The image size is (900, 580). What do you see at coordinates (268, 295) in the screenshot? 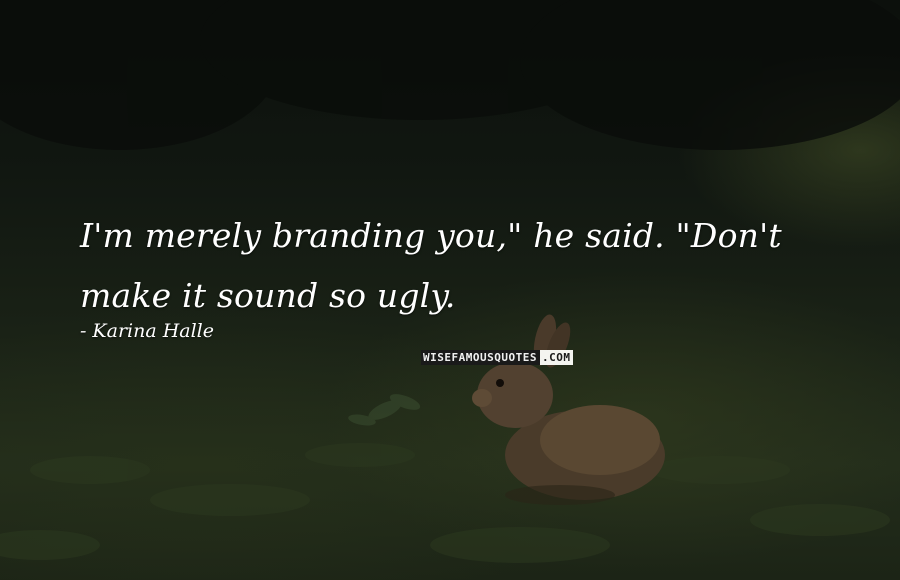
I see `quote-line-2: make it sound so ugly.` at bounding box center [268, 295].